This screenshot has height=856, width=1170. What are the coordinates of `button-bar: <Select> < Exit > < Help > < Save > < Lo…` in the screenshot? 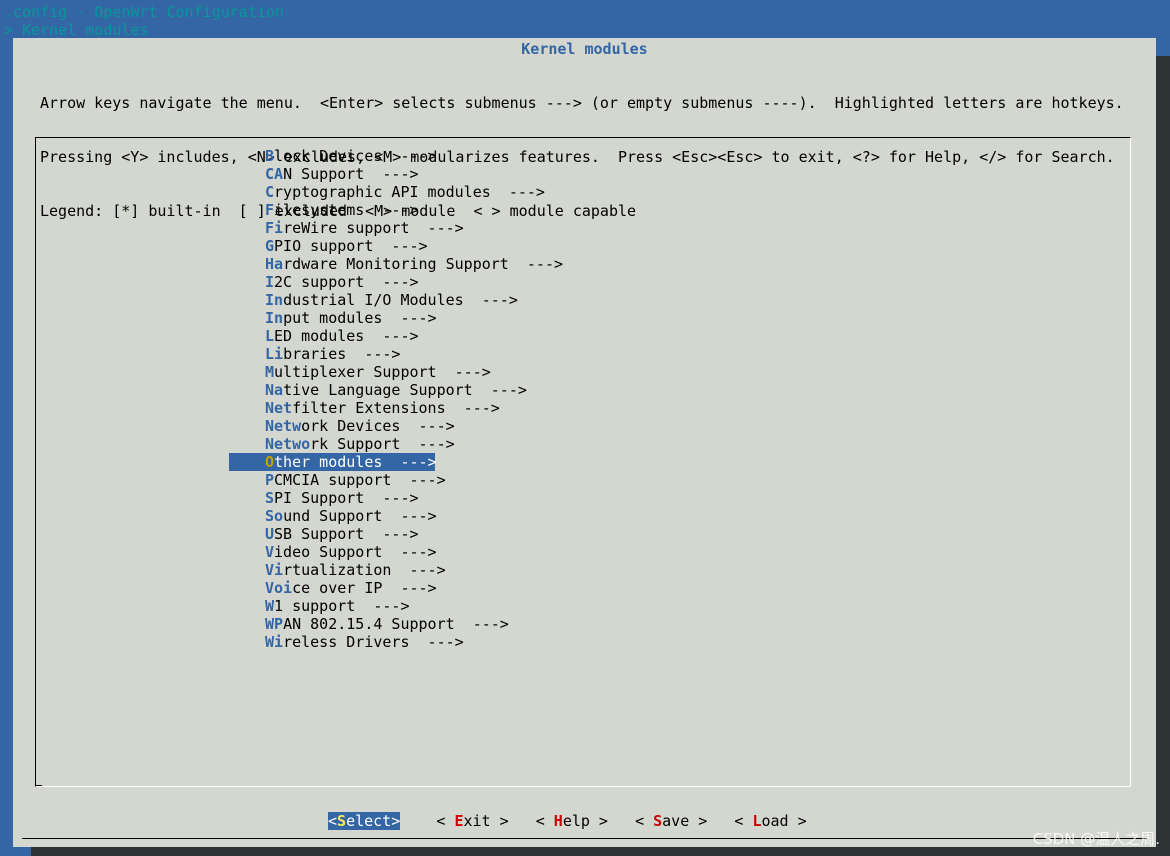 It's located at (567, 821).